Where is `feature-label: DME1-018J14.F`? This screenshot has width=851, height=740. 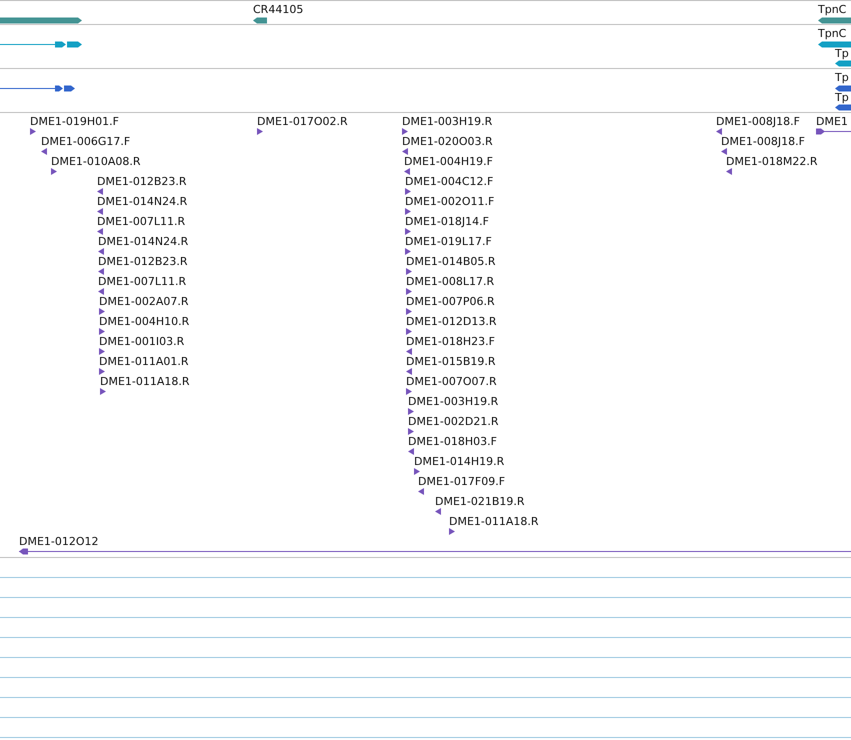
feature-label: DME1-018J14.F is located at coordinates (447, 221).